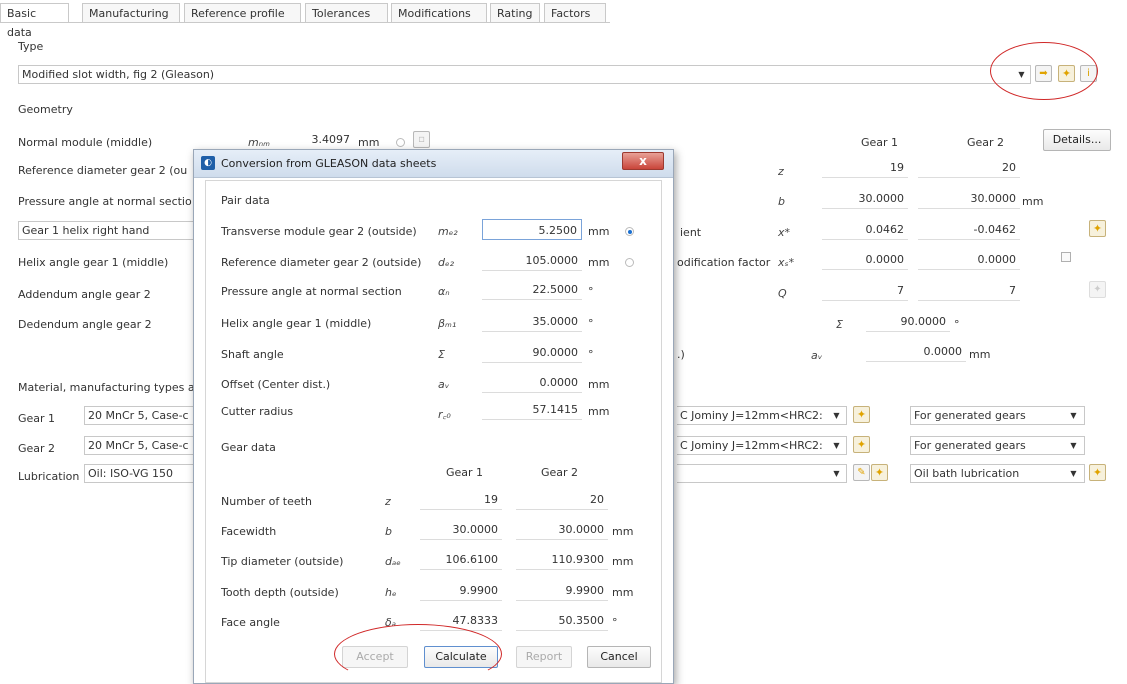 The height and width of the screenshot is (684, 1127). What do you see at coordinates (34, 21) in the screenshot?
I see `tab-basic-data: Basic data` at bounding box center [34, 21].